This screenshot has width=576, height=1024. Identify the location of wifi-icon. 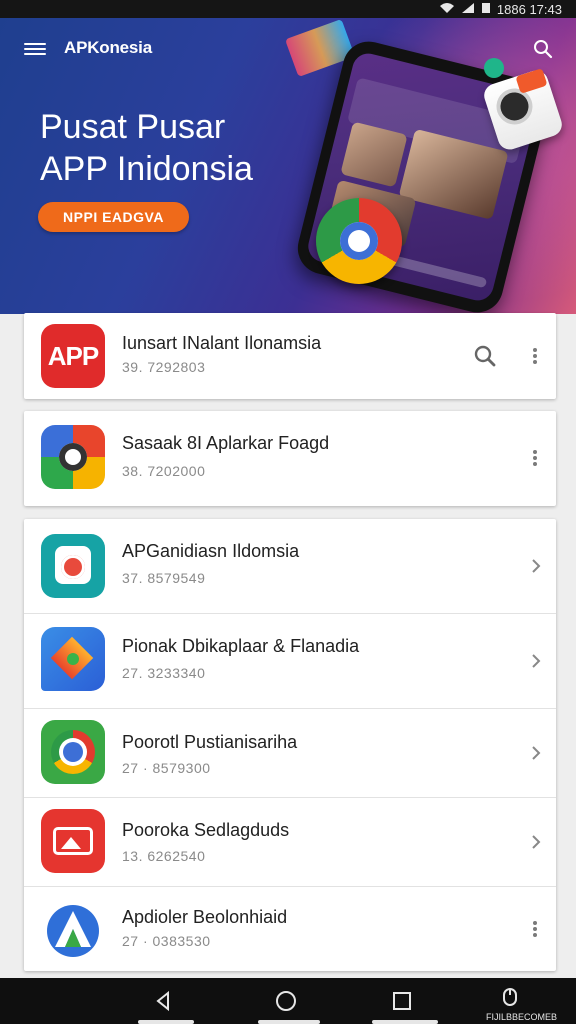
(447, 9).